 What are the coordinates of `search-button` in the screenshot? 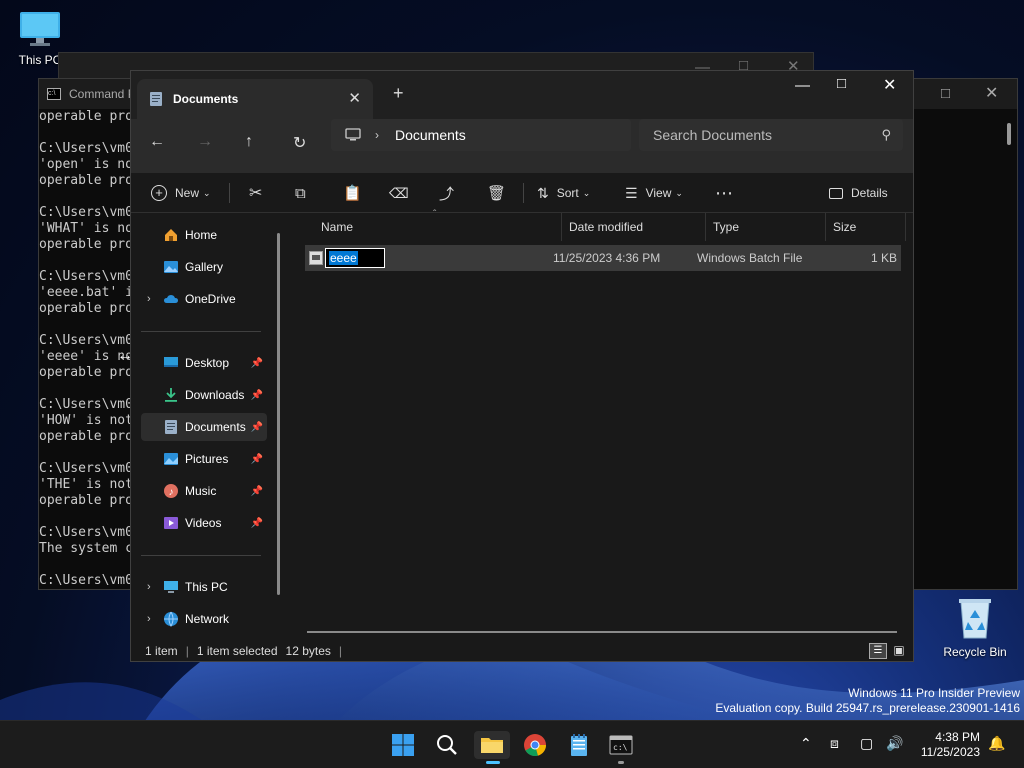 It's located at (447, 745).